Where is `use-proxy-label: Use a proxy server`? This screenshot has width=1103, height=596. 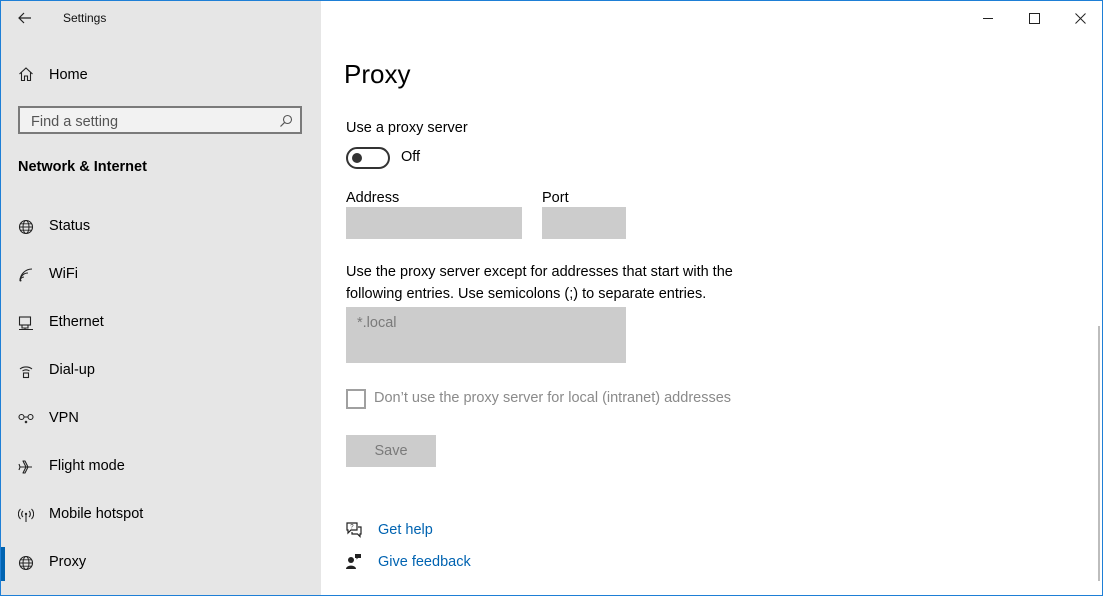
use-proxy-label: Use a proxy server is located at coordinates (407, 128).